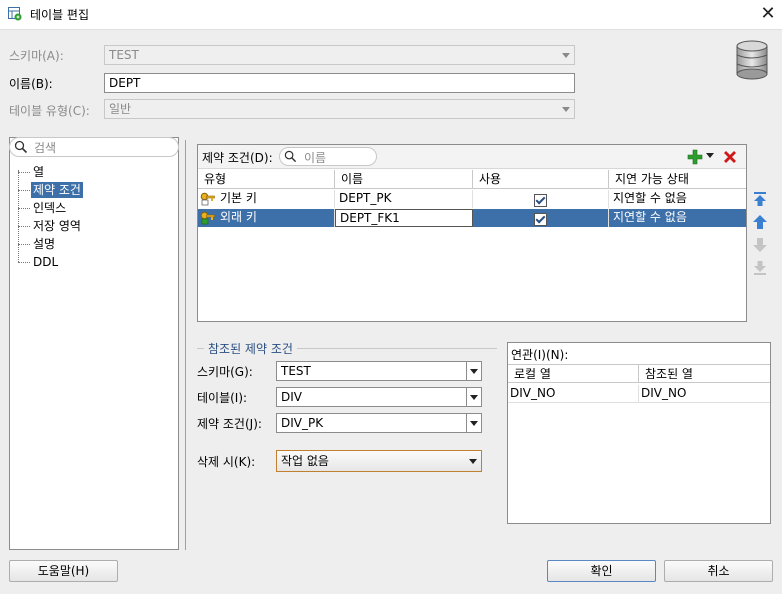 The width and height of the screenshot is (782, 594). I want to click on table-row: 외래 키 DEPT_FK1 지연할 수 없음, so click(472, 218).